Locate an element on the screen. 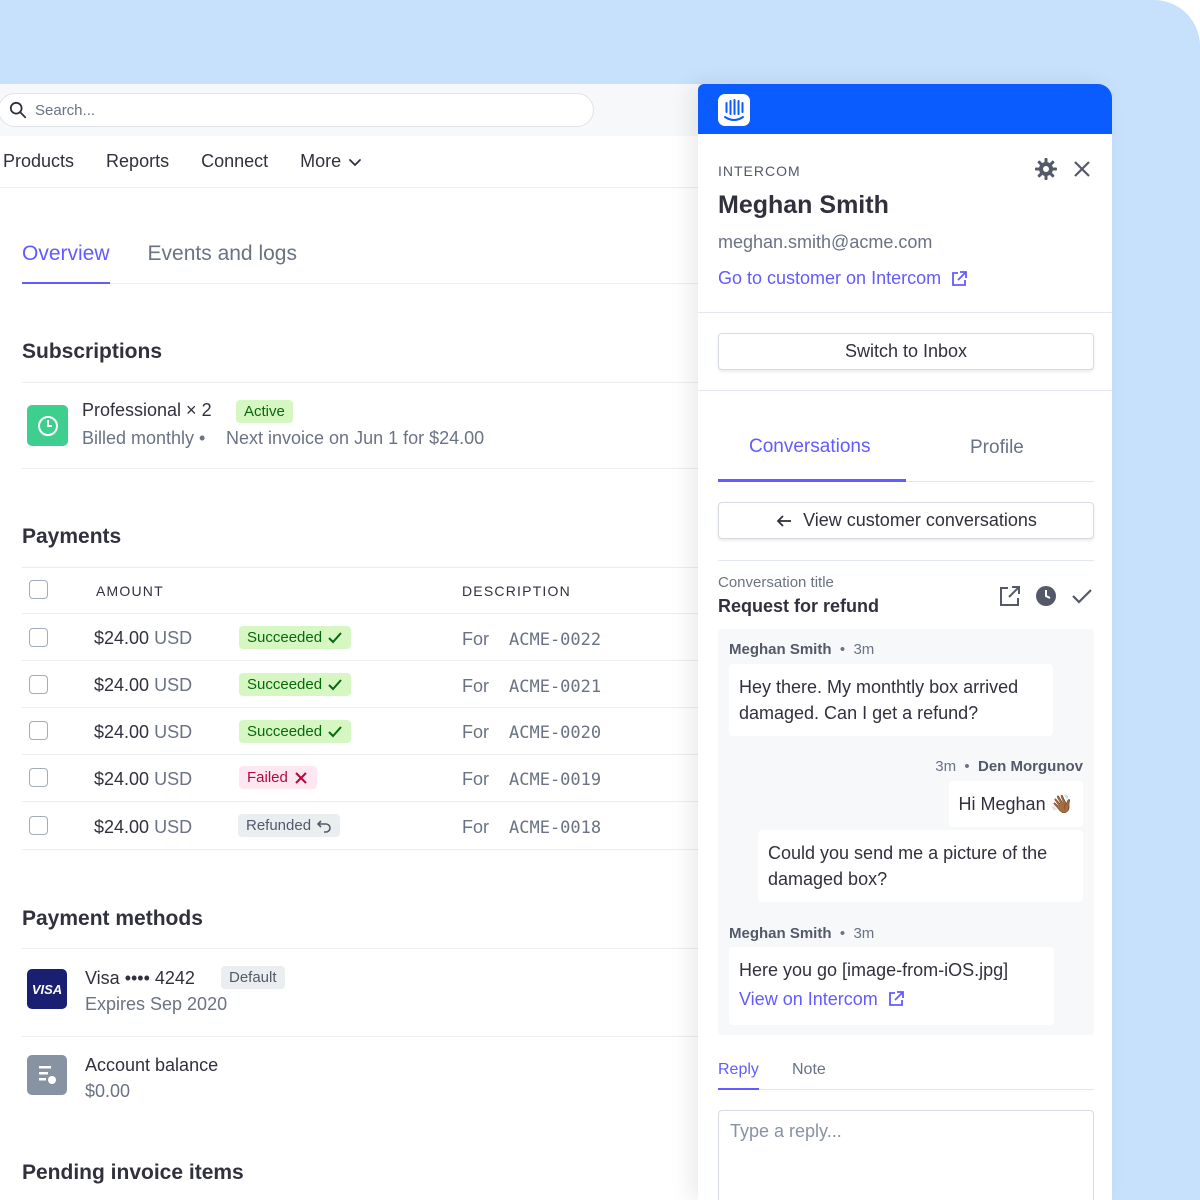 Image resolution: width=1200 pixels, height=1200 pixels. status-label: Succeeded is located at coordinates (285, 637).